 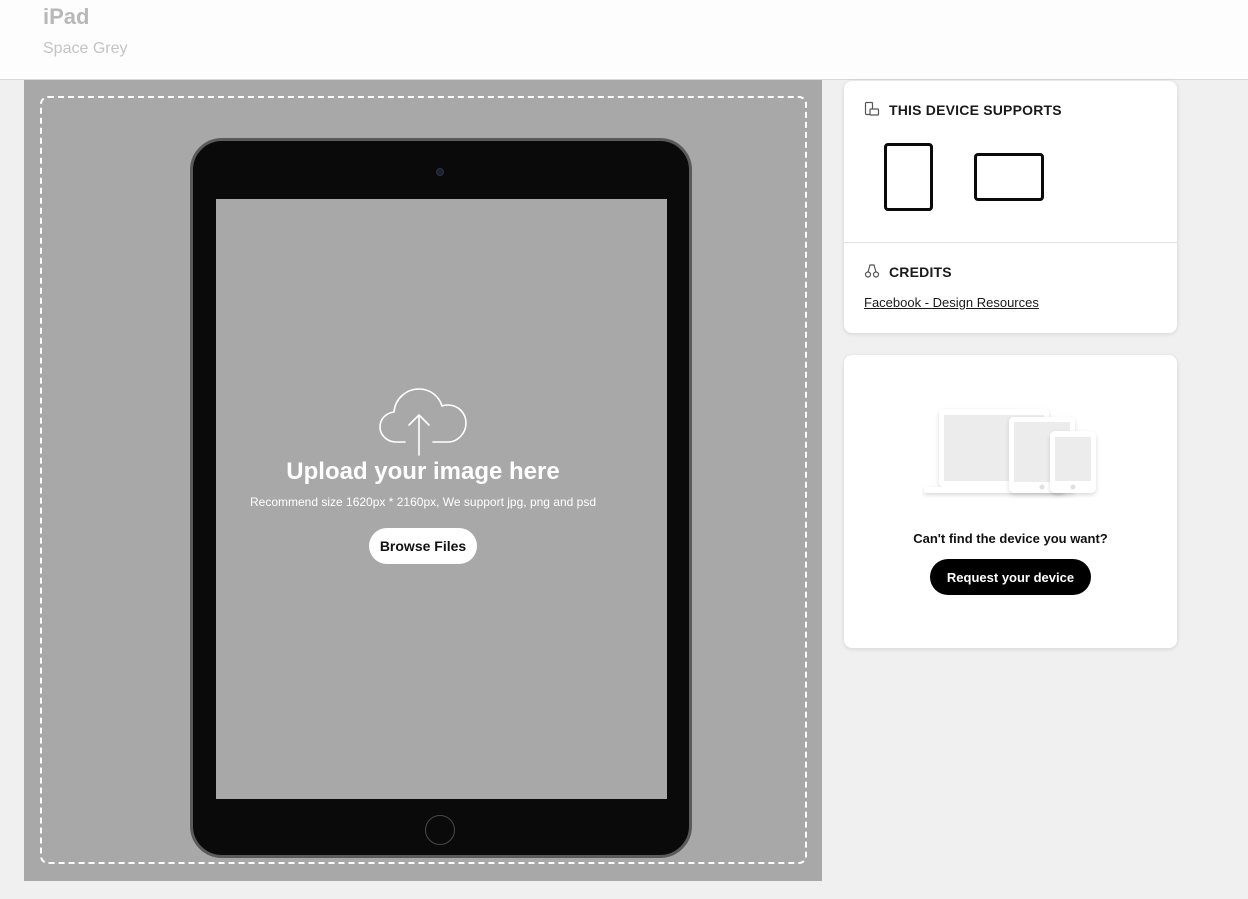 What do you see at coordinates (1010, 242) in the screenshot?
I see `card-divider` at bounding box center [1010, 242].